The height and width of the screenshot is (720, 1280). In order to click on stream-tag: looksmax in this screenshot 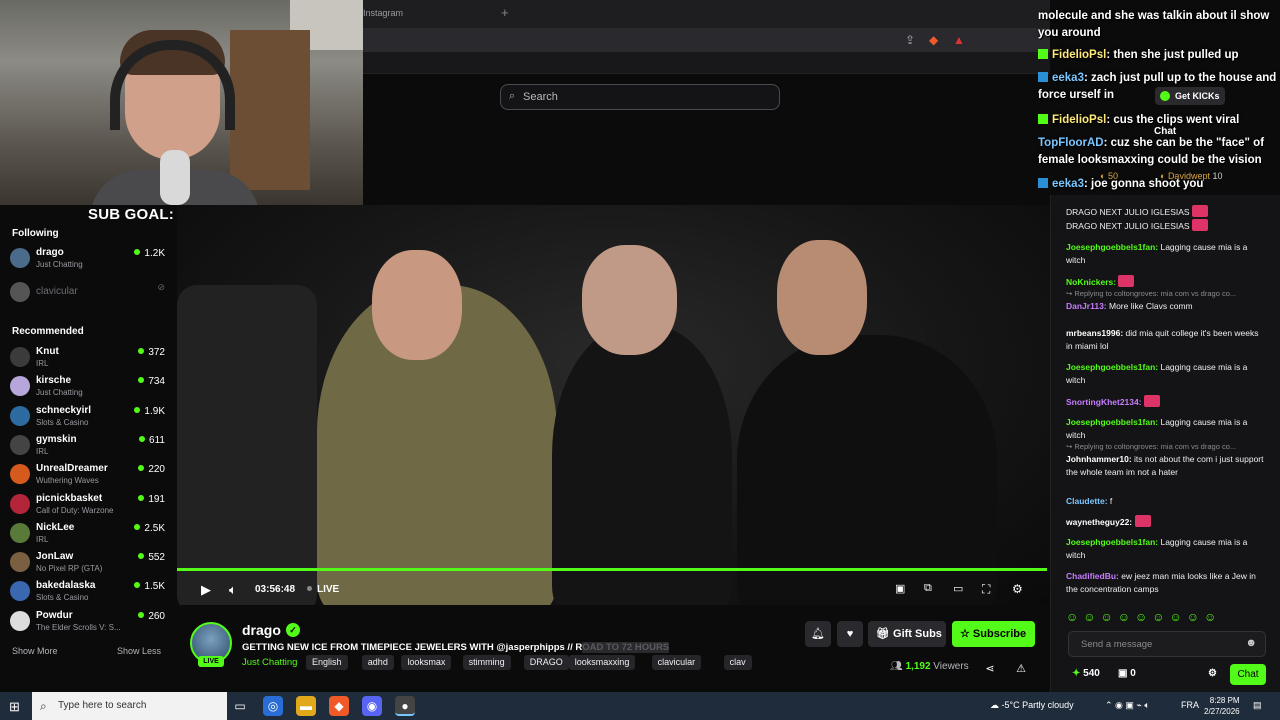, I will do `click(426, 662)`.